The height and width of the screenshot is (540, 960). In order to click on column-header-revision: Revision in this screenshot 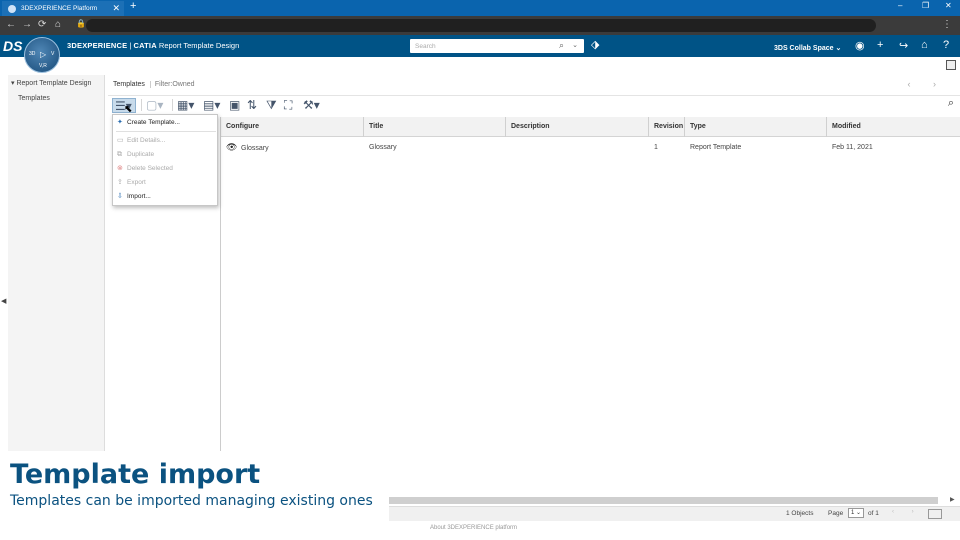, I will do `click(667, 127)`.